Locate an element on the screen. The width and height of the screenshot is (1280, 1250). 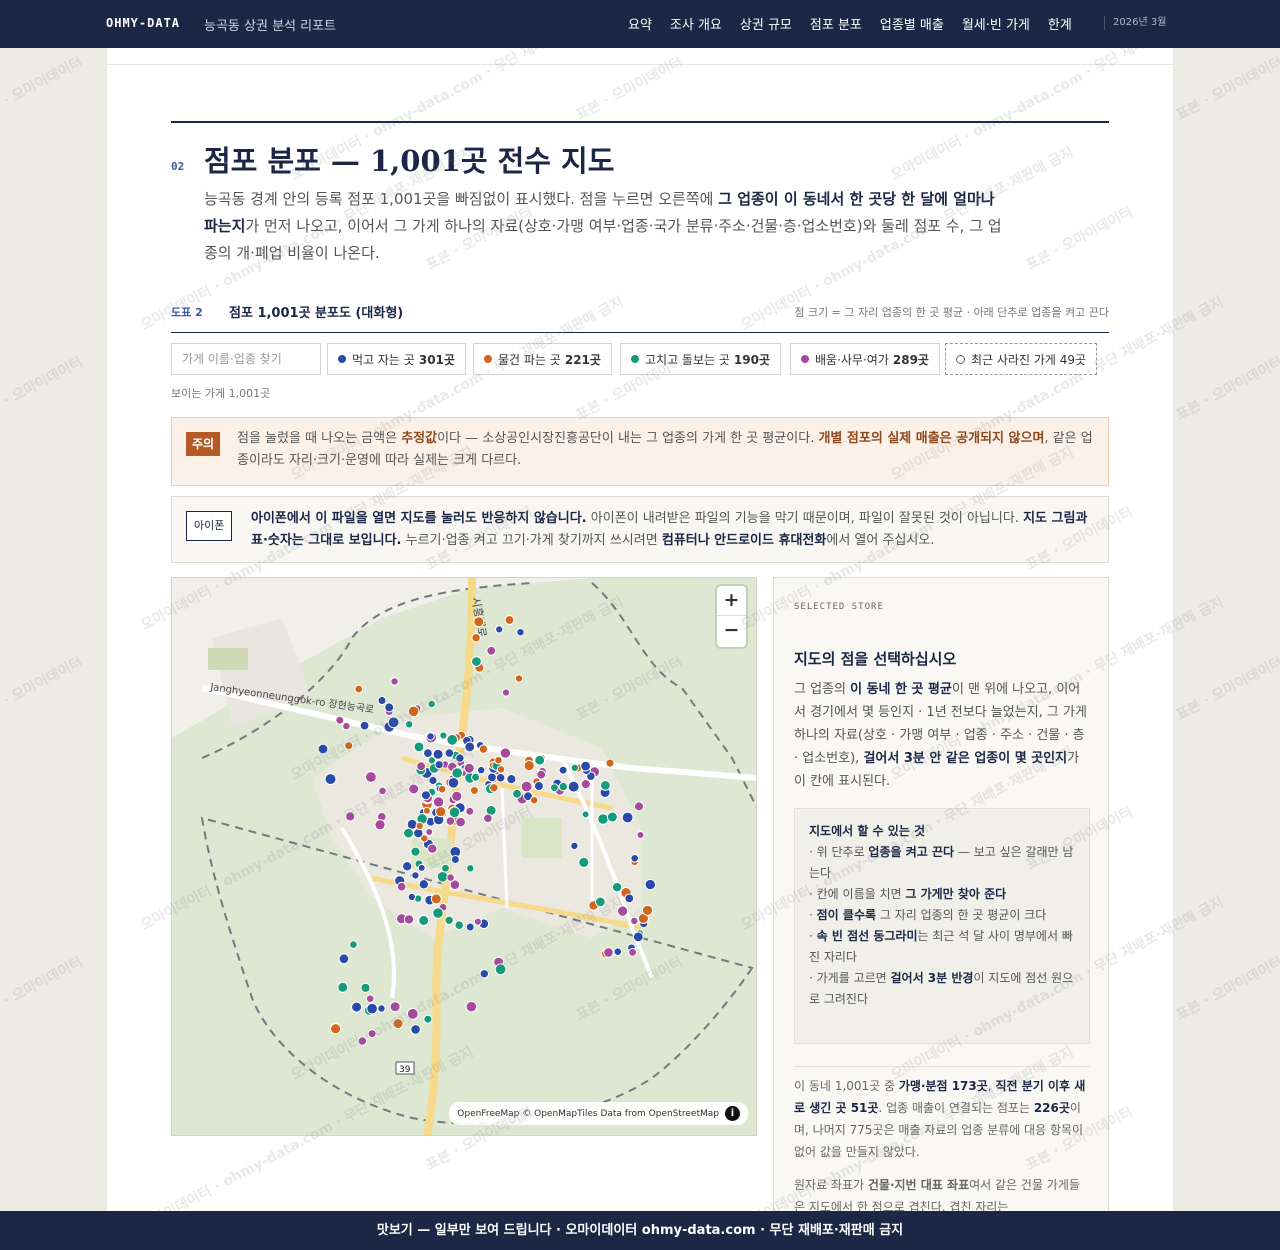
nav-link-sales: 업종별 매출 is located at coordinates (912, 23).